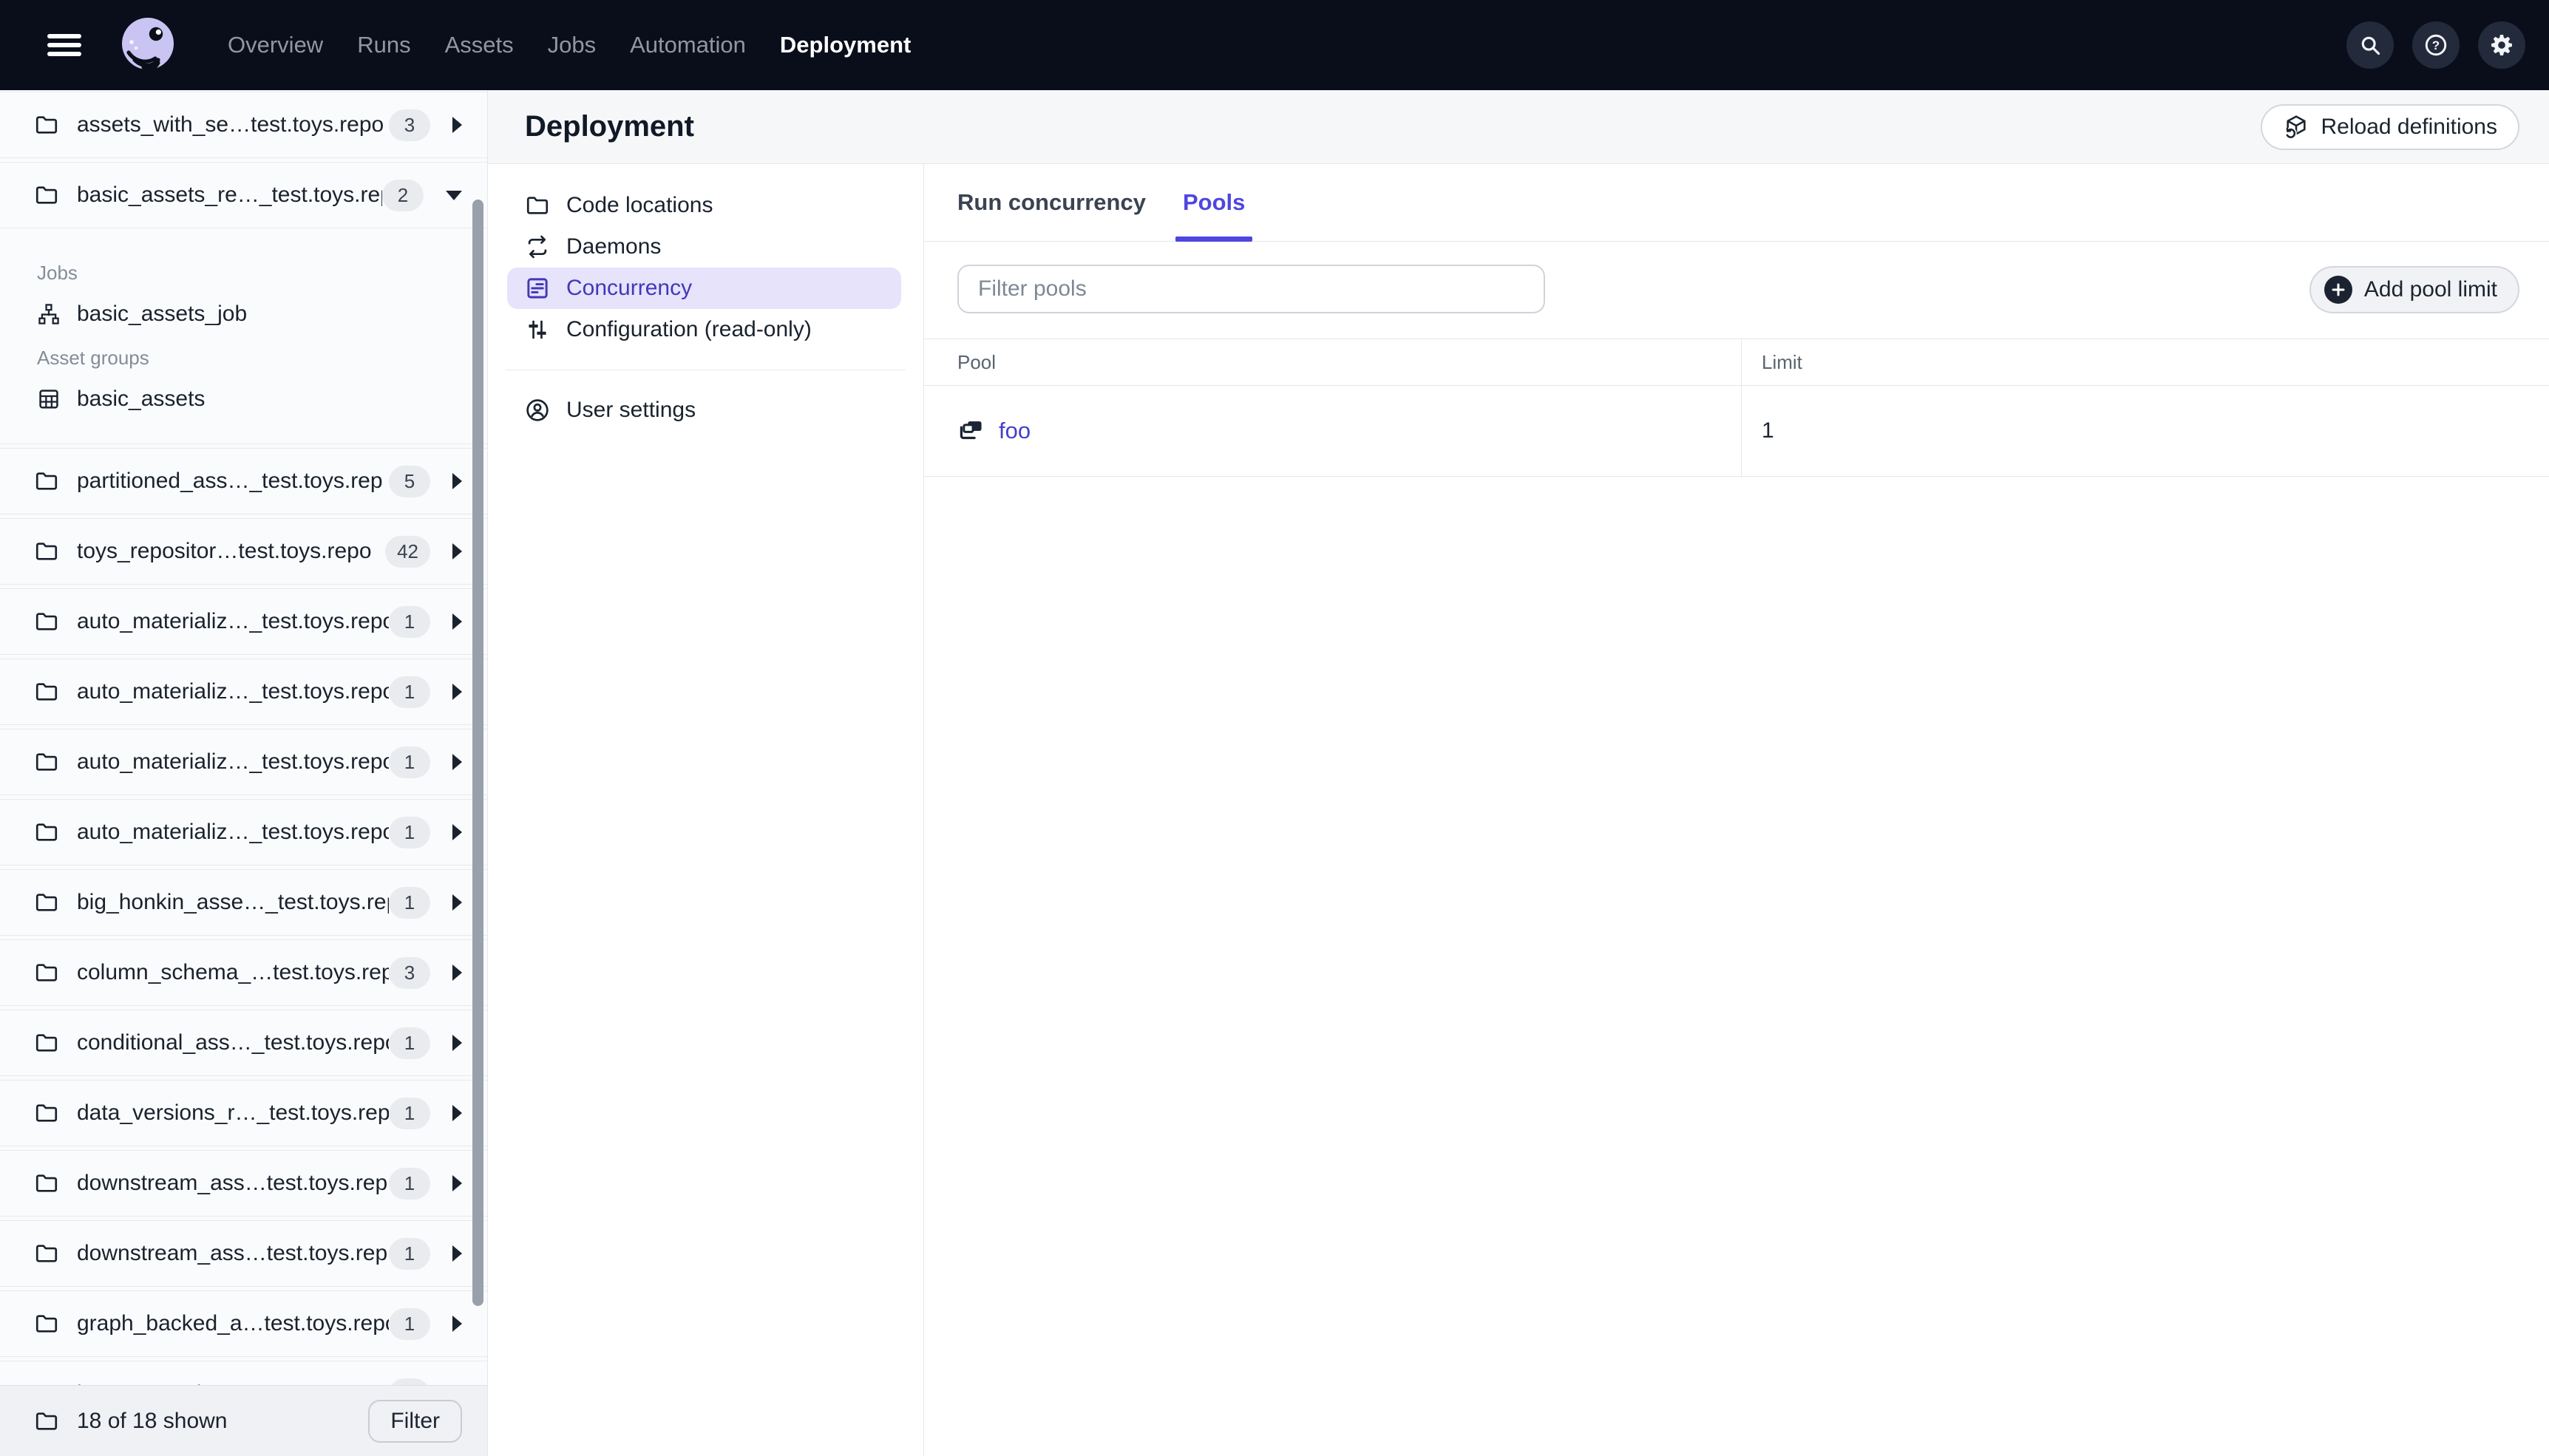 The width and height of the screenshot is (2549, 1456). I want to click on pools-table: Pool Limit foo 1, so click(1736, 408).